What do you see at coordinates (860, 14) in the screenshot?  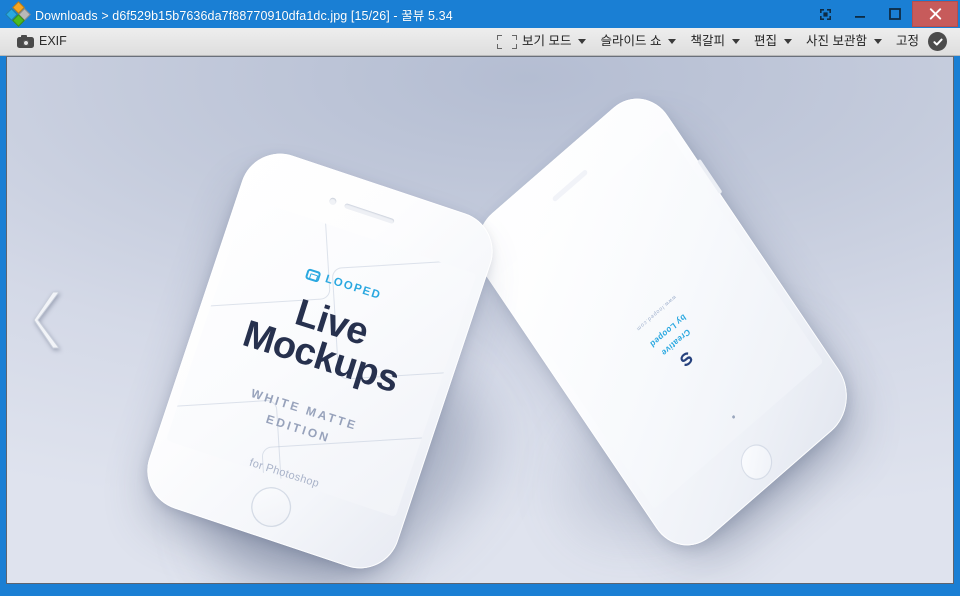 I see `minimize-button` at bounding box center [860, 14].